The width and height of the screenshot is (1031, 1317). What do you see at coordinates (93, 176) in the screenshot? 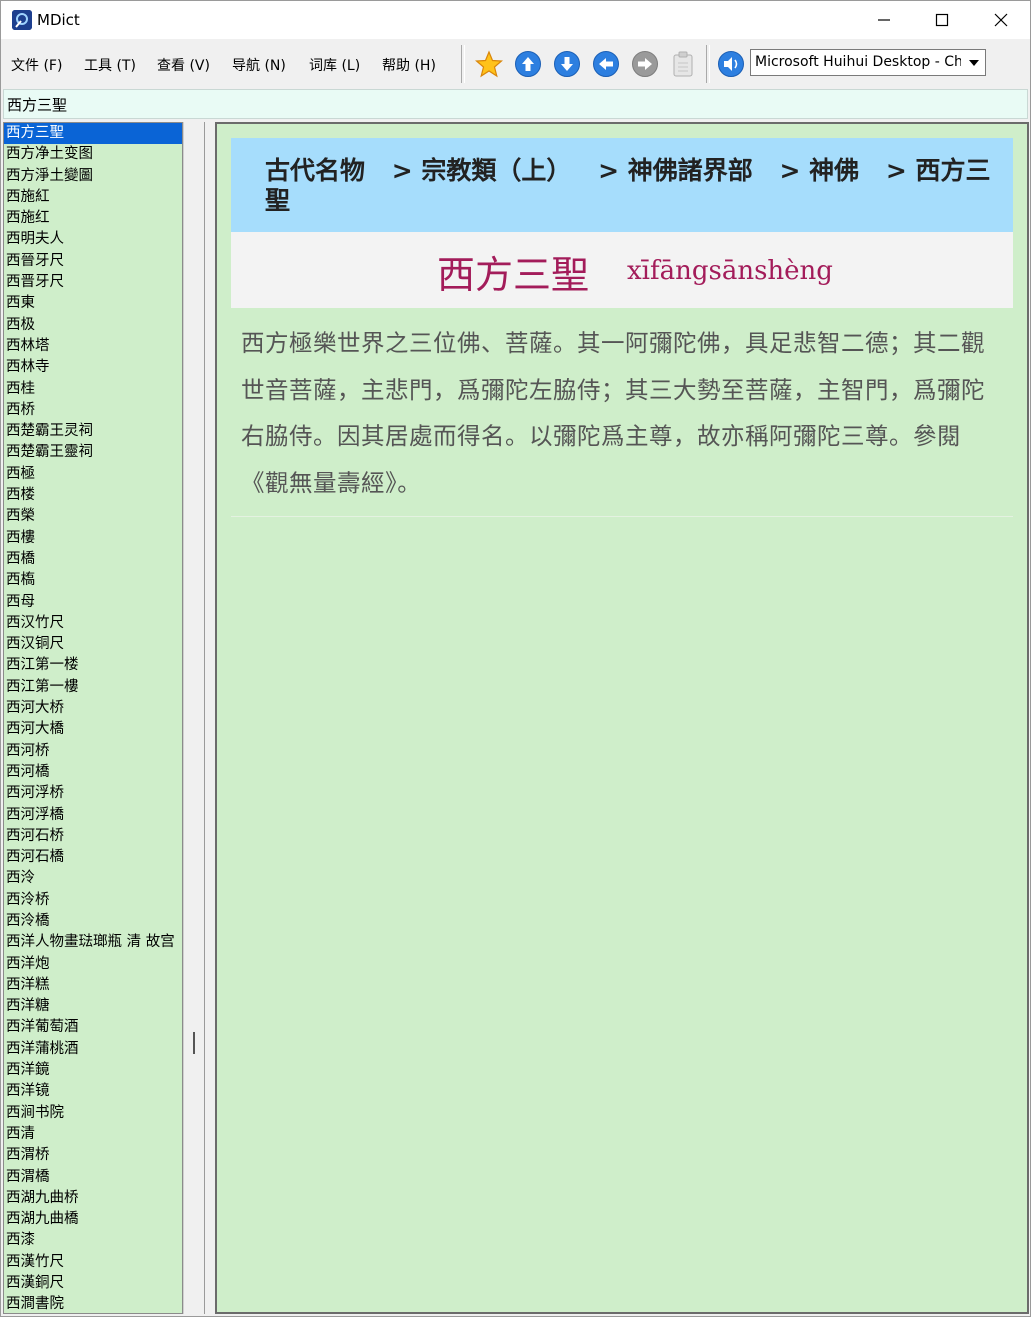
I see `list-item: 西方淨土變圖` at bounding box center [93, 176].